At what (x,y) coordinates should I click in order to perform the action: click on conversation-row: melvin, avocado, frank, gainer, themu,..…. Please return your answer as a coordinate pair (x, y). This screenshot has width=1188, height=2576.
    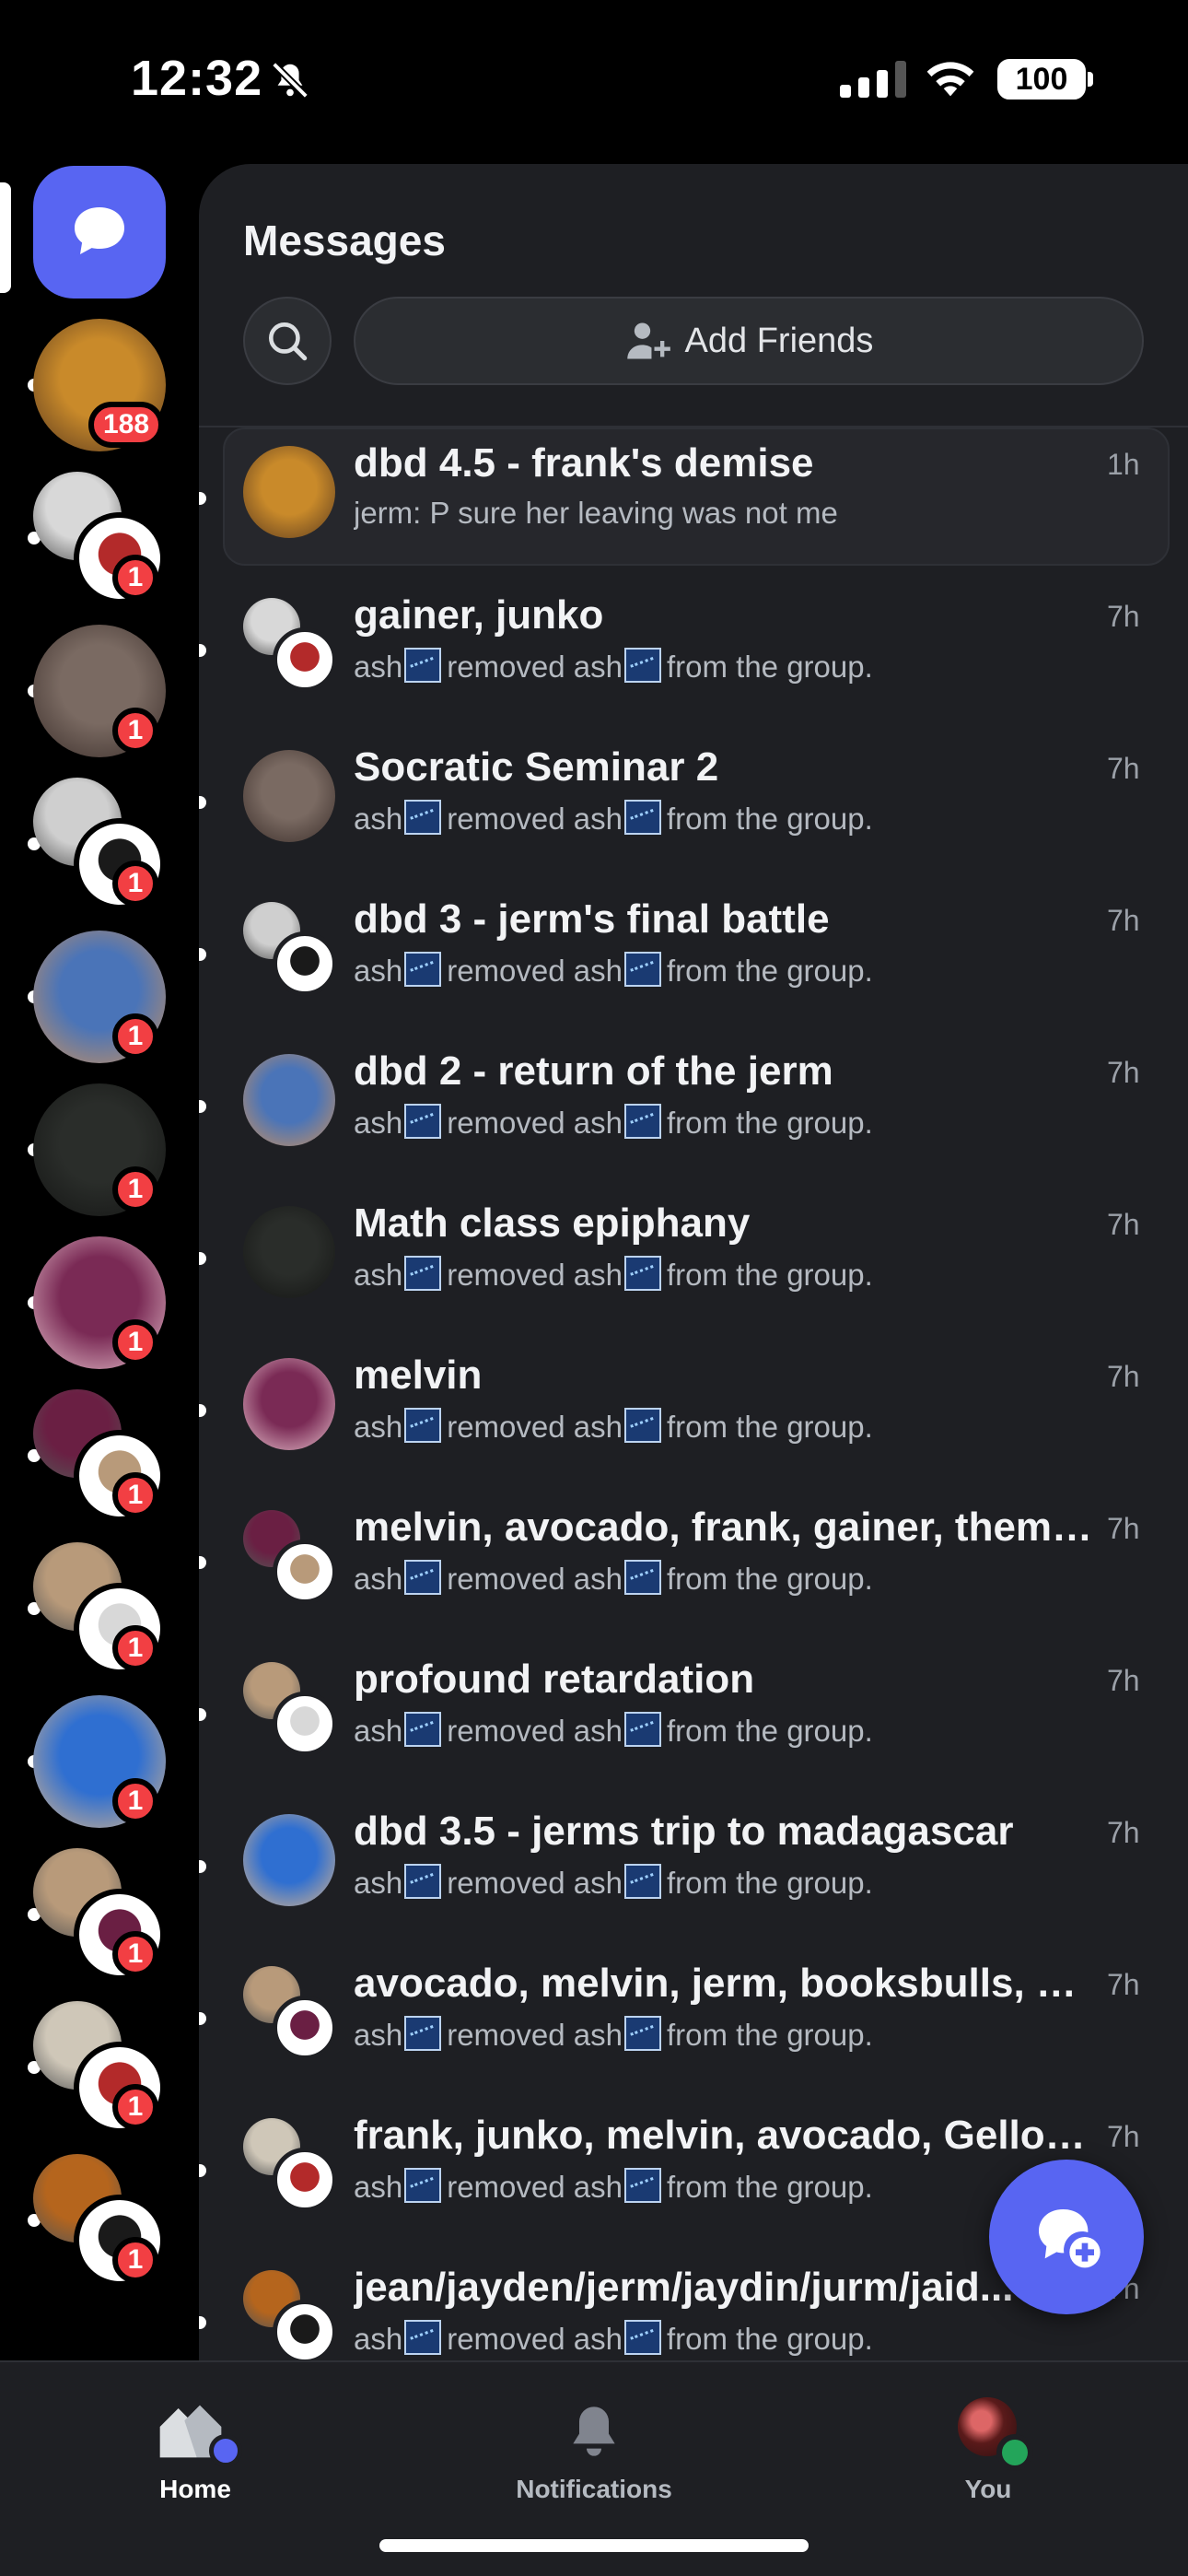
    Looking at the image, I should click on (693, 1576).